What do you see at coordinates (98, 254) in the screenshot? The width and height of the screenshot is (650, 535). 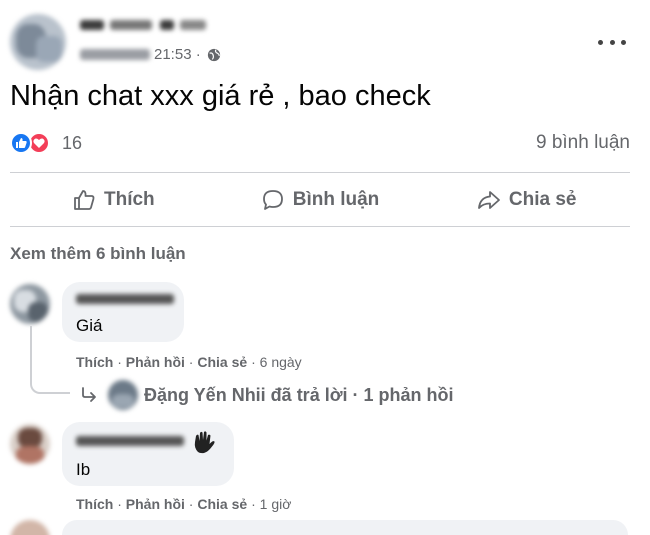 I see `see-more-comments: Xem thêm 6 bình luận` at bounding box center [98, 254].